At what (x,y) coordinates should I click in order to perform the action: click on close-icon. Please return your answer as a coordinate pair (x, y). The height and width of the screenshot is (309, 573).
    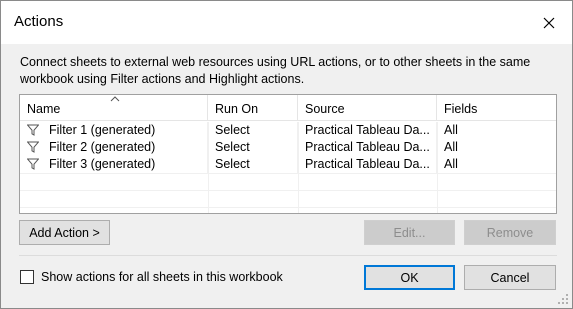
    Looking at the image, I should click on (549, 22).